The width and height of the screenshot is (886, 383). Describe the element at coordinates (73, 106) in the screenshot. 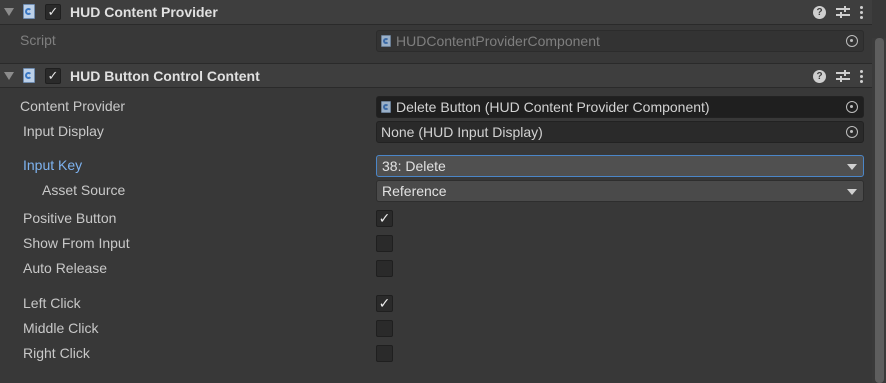

I see `content-provider-label: Content Provider` at that location.